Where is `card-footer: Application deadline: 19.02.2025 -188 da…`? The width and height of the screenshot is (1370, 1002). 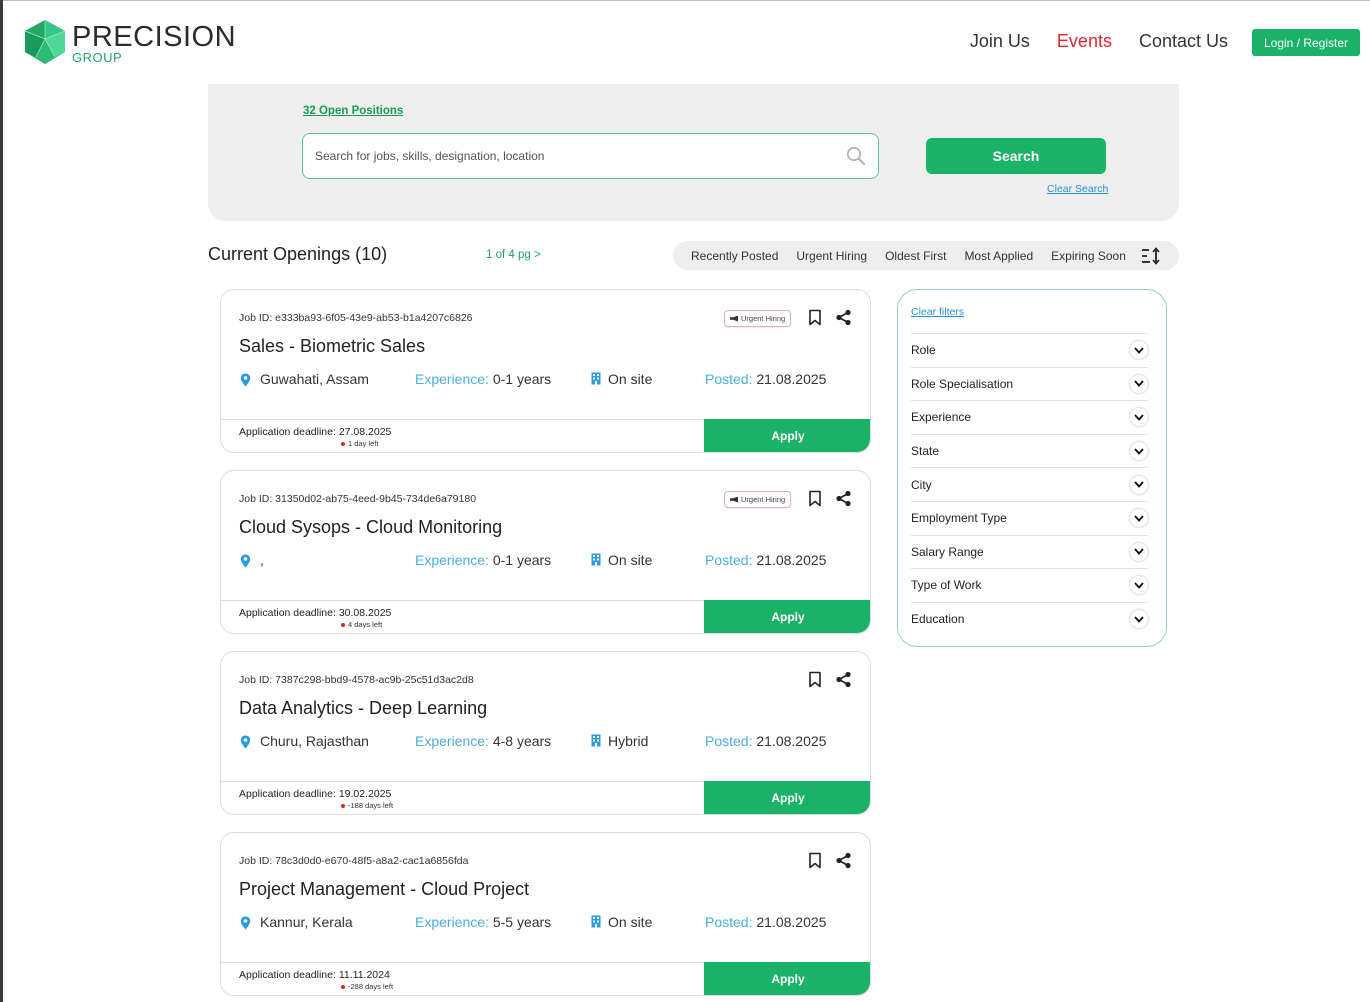
card-footer: Application deadline: 19.02.2025 -188 da… is located at coordinates (545, 797).